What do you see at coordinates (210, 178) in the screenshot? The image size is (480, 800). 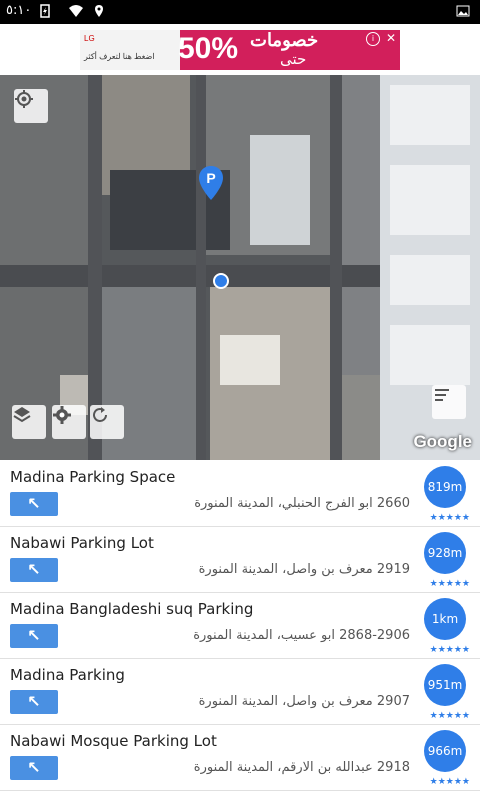 I see `svg-text: P` at bounding box center [210, 178].